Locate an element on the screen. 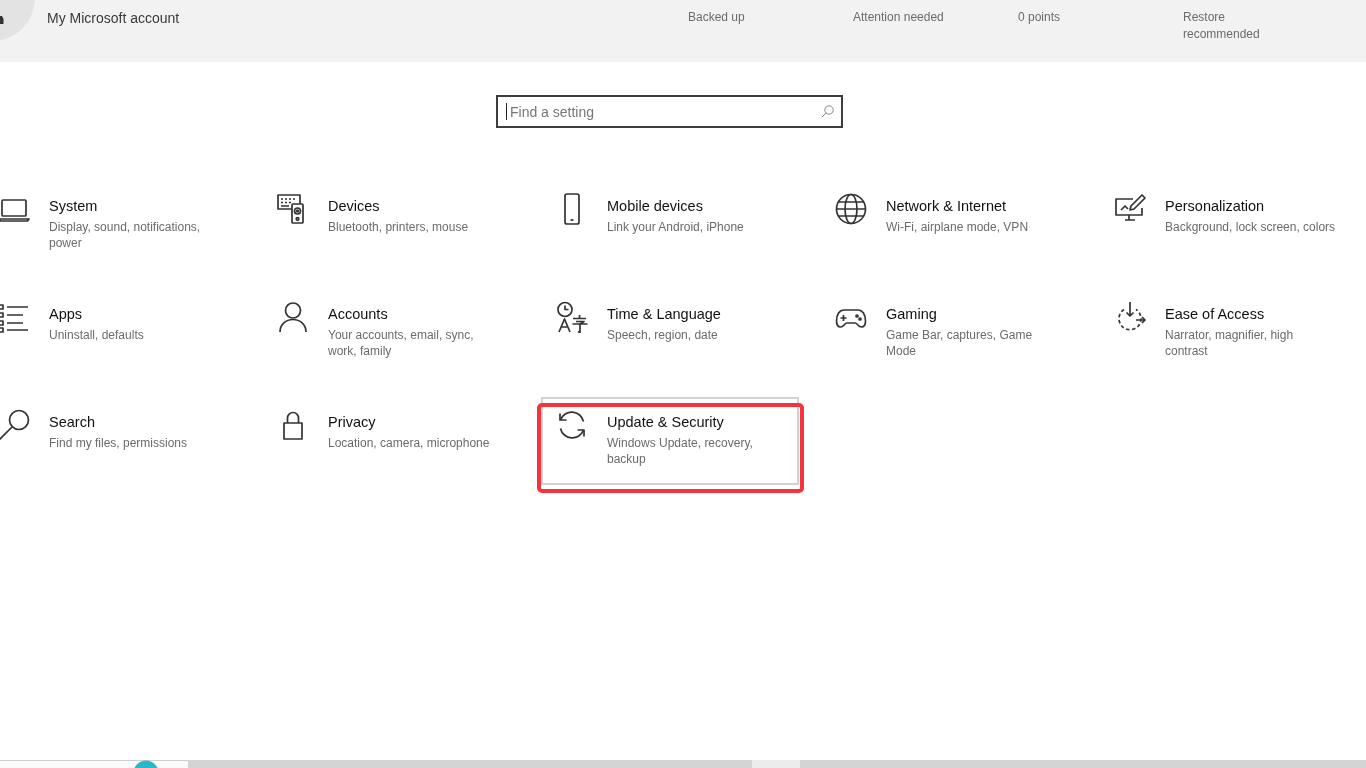 This screenshot has width=1366, height=768. settings-tile: Mobile devices Link your Android, iPhone is located at coordinates (670, 225).